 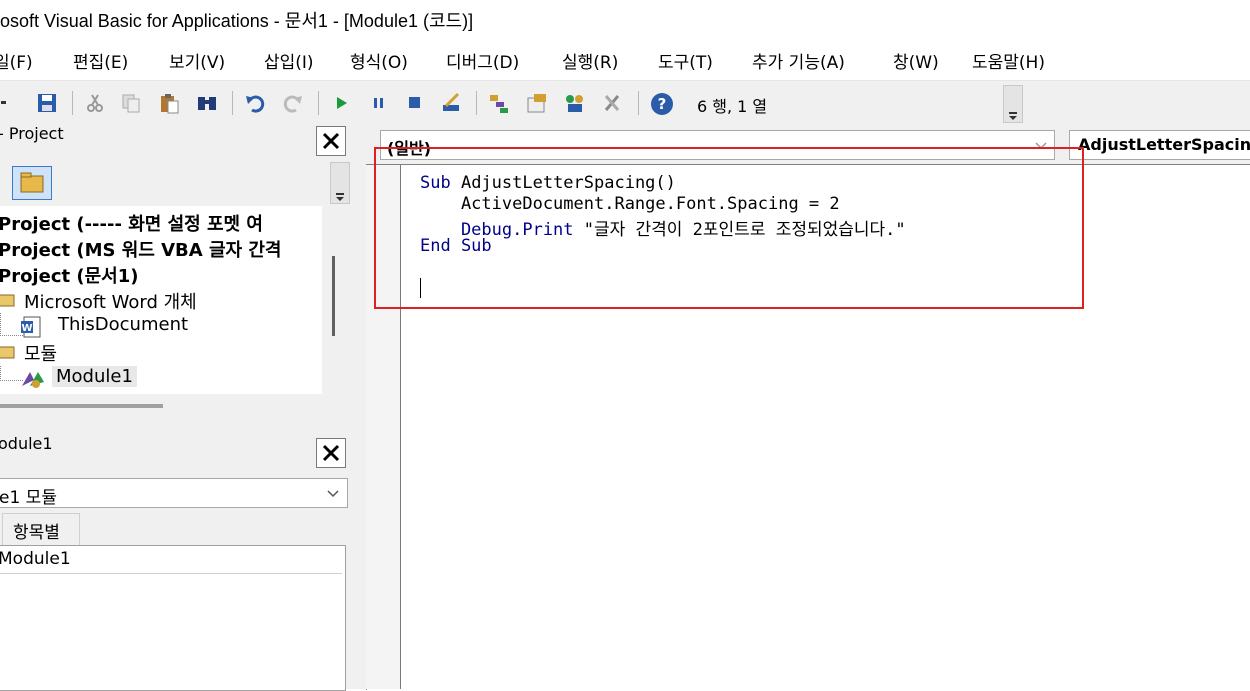 What do you see at coordinates (207, 103) in the screenshot?
I see `find-icon` at bounding box center [207, 103].